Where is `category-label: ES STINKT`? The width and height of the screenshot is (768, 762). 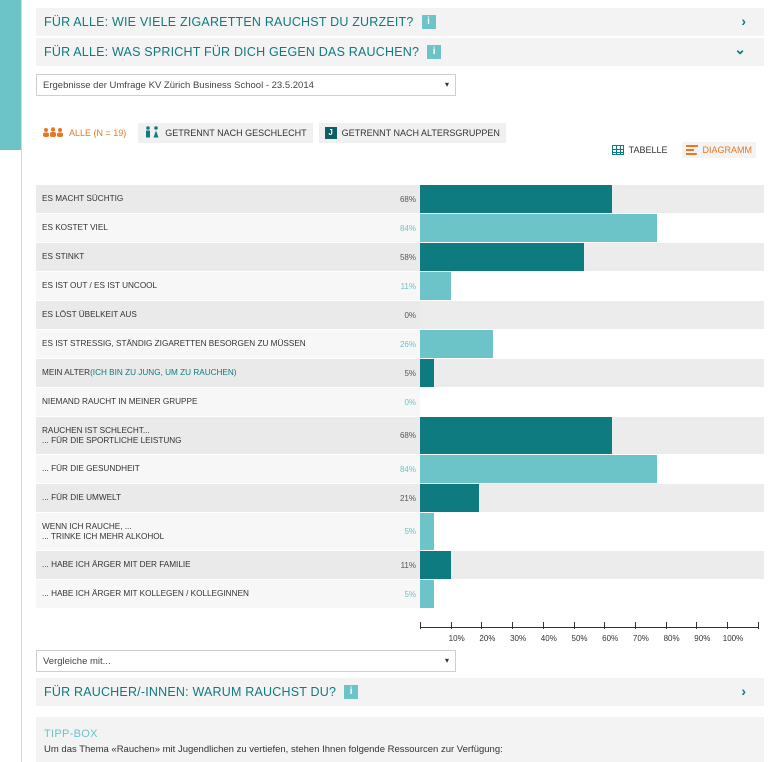
category-label: ES STINKT is located at coordinates (63, 257).